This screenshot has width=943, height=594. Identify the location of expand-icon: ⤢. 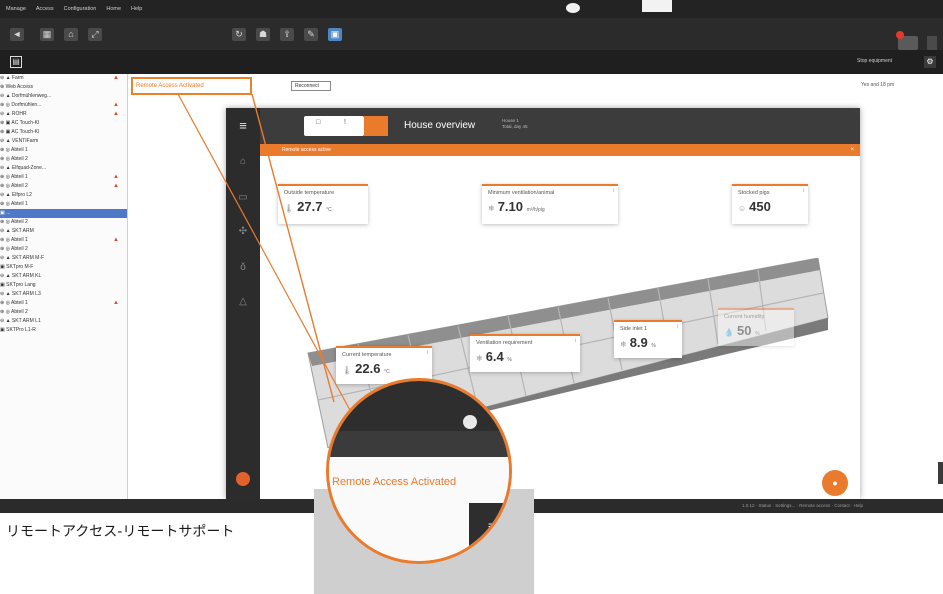
(95, 34).